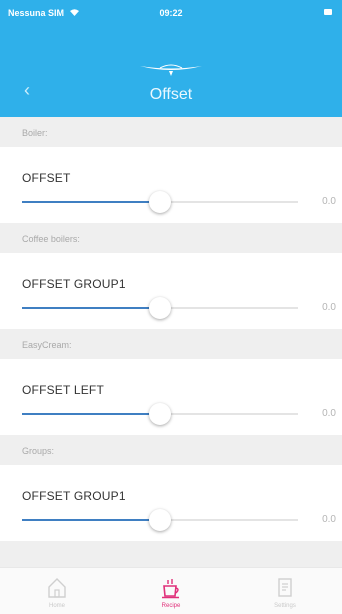 This screenshot has height=614, width=342. What do you see at coordinates (171, 554) in the screenshot?
I see `section-footer-spacer` at bounding box center [171, 554].